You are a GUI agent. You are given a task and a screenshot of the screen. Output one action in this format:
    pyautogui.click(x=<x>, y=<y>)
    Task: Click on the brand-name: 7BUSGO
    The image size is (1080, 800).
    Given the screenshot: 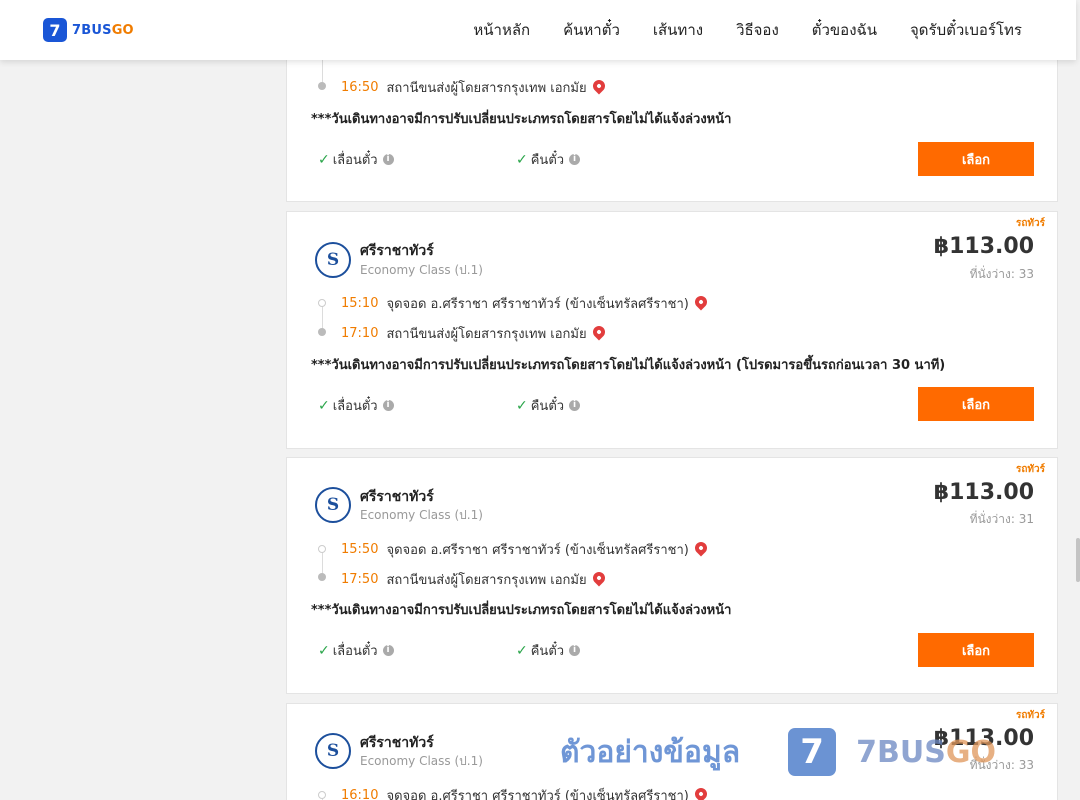 What is the action you would take?
    pyautogui.click(x=103, y=30)
    